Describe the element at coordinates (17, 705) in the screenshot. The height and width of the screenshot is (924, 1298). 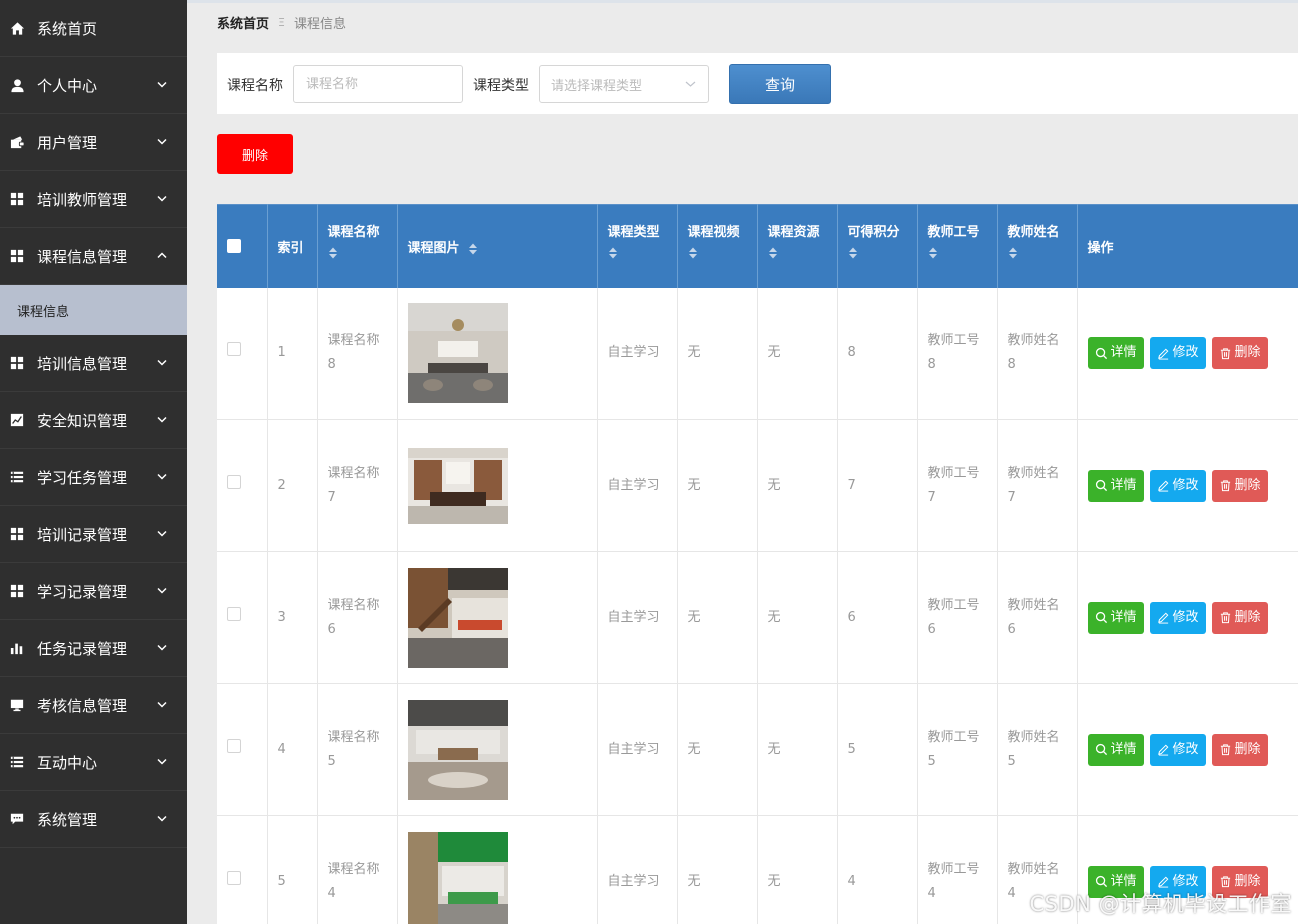
I see `monitor-icon` at that location.